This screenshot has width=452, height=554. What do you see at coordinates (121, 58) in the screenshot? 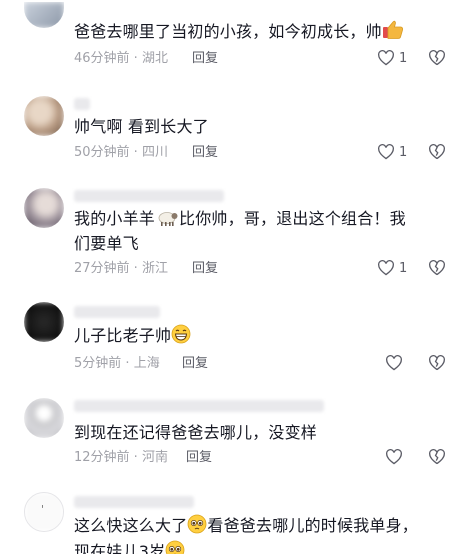
I see `comment-meta: 46分钟前 · 湖北` at bounding box center [121, 58].